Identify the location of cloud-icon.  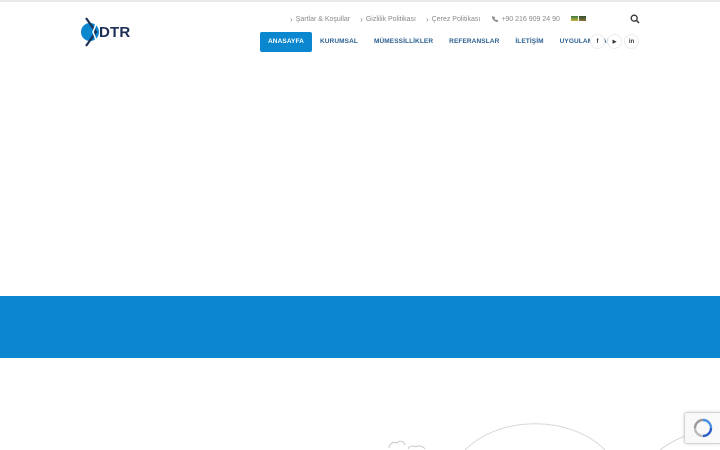
(407, 445).